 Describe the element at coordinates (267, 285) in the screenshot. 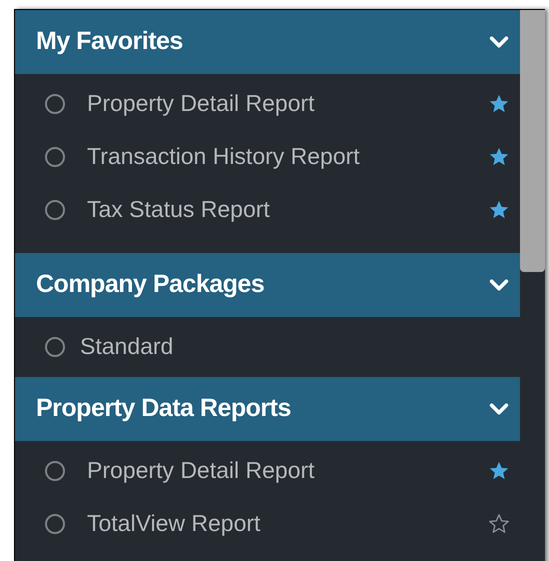

I see `section-header: Company Packages` at that location.